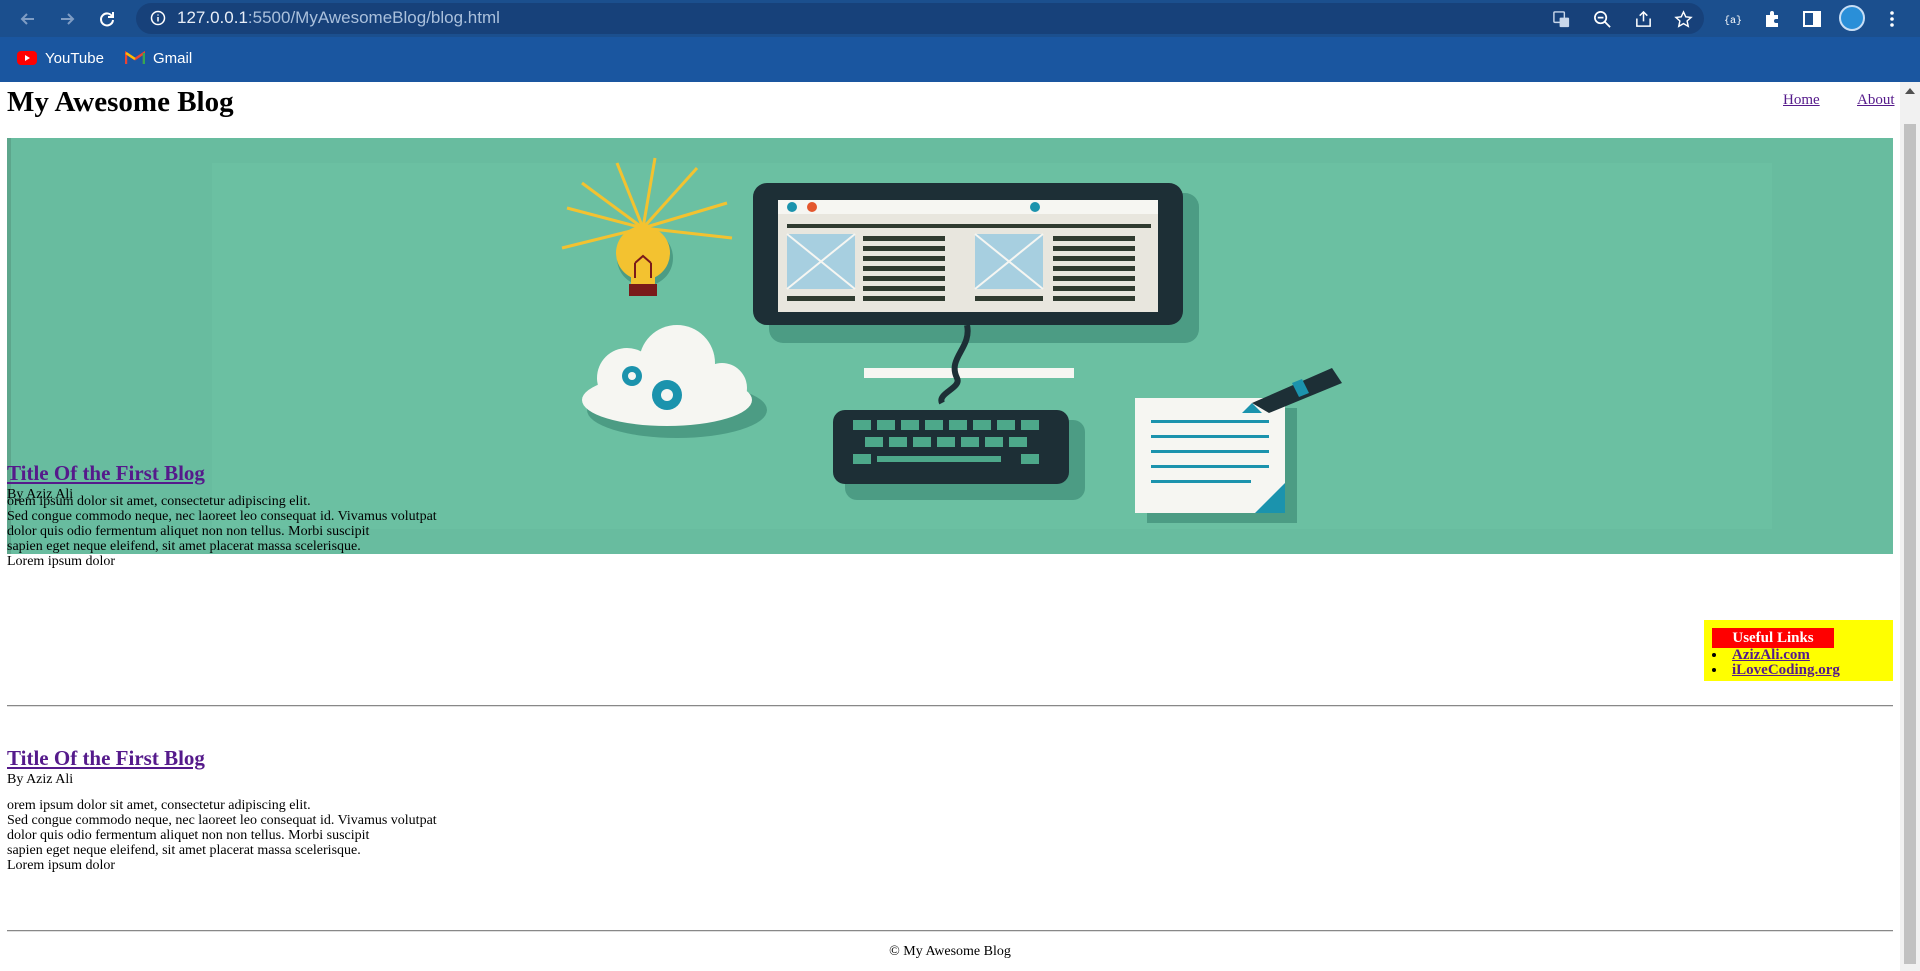 The image size is (1920, 971). I want to click on post-author: By Aziz Ali, so click(40, 779).